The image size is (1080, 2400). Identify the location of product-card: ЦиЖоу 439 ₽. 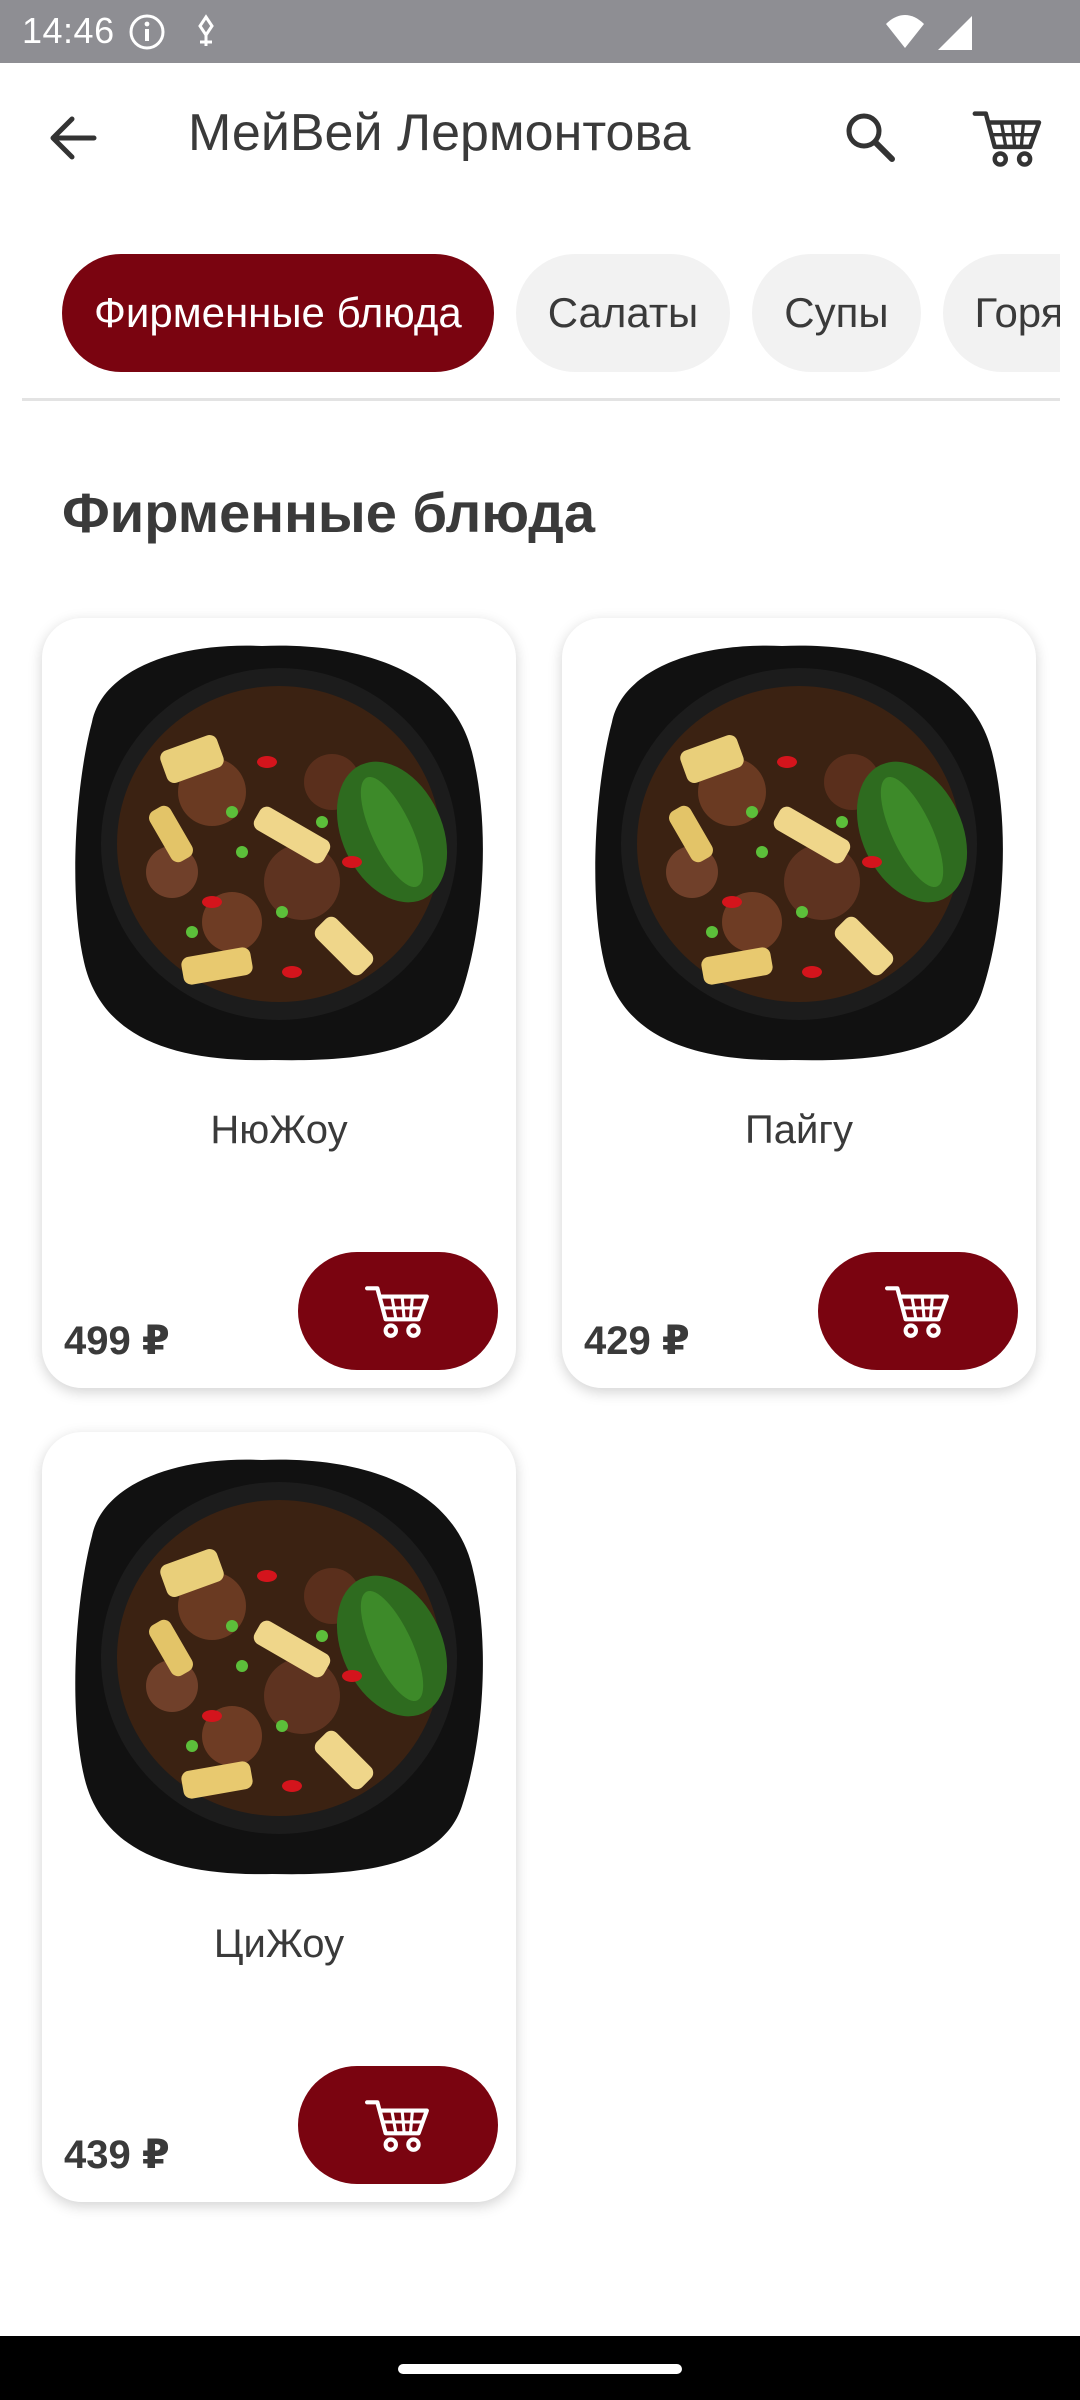
(279, 1817).